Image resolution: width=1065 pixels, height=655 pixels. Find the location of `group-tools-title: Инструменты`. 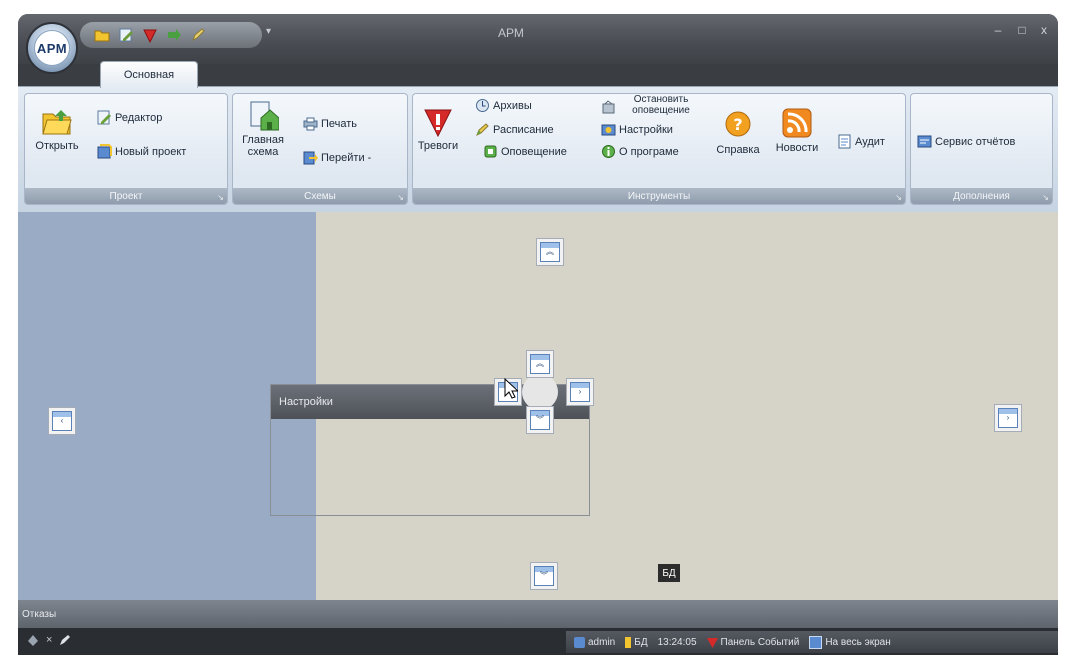

group-tools-title: Инструменты is located at coordinates (659, 196).